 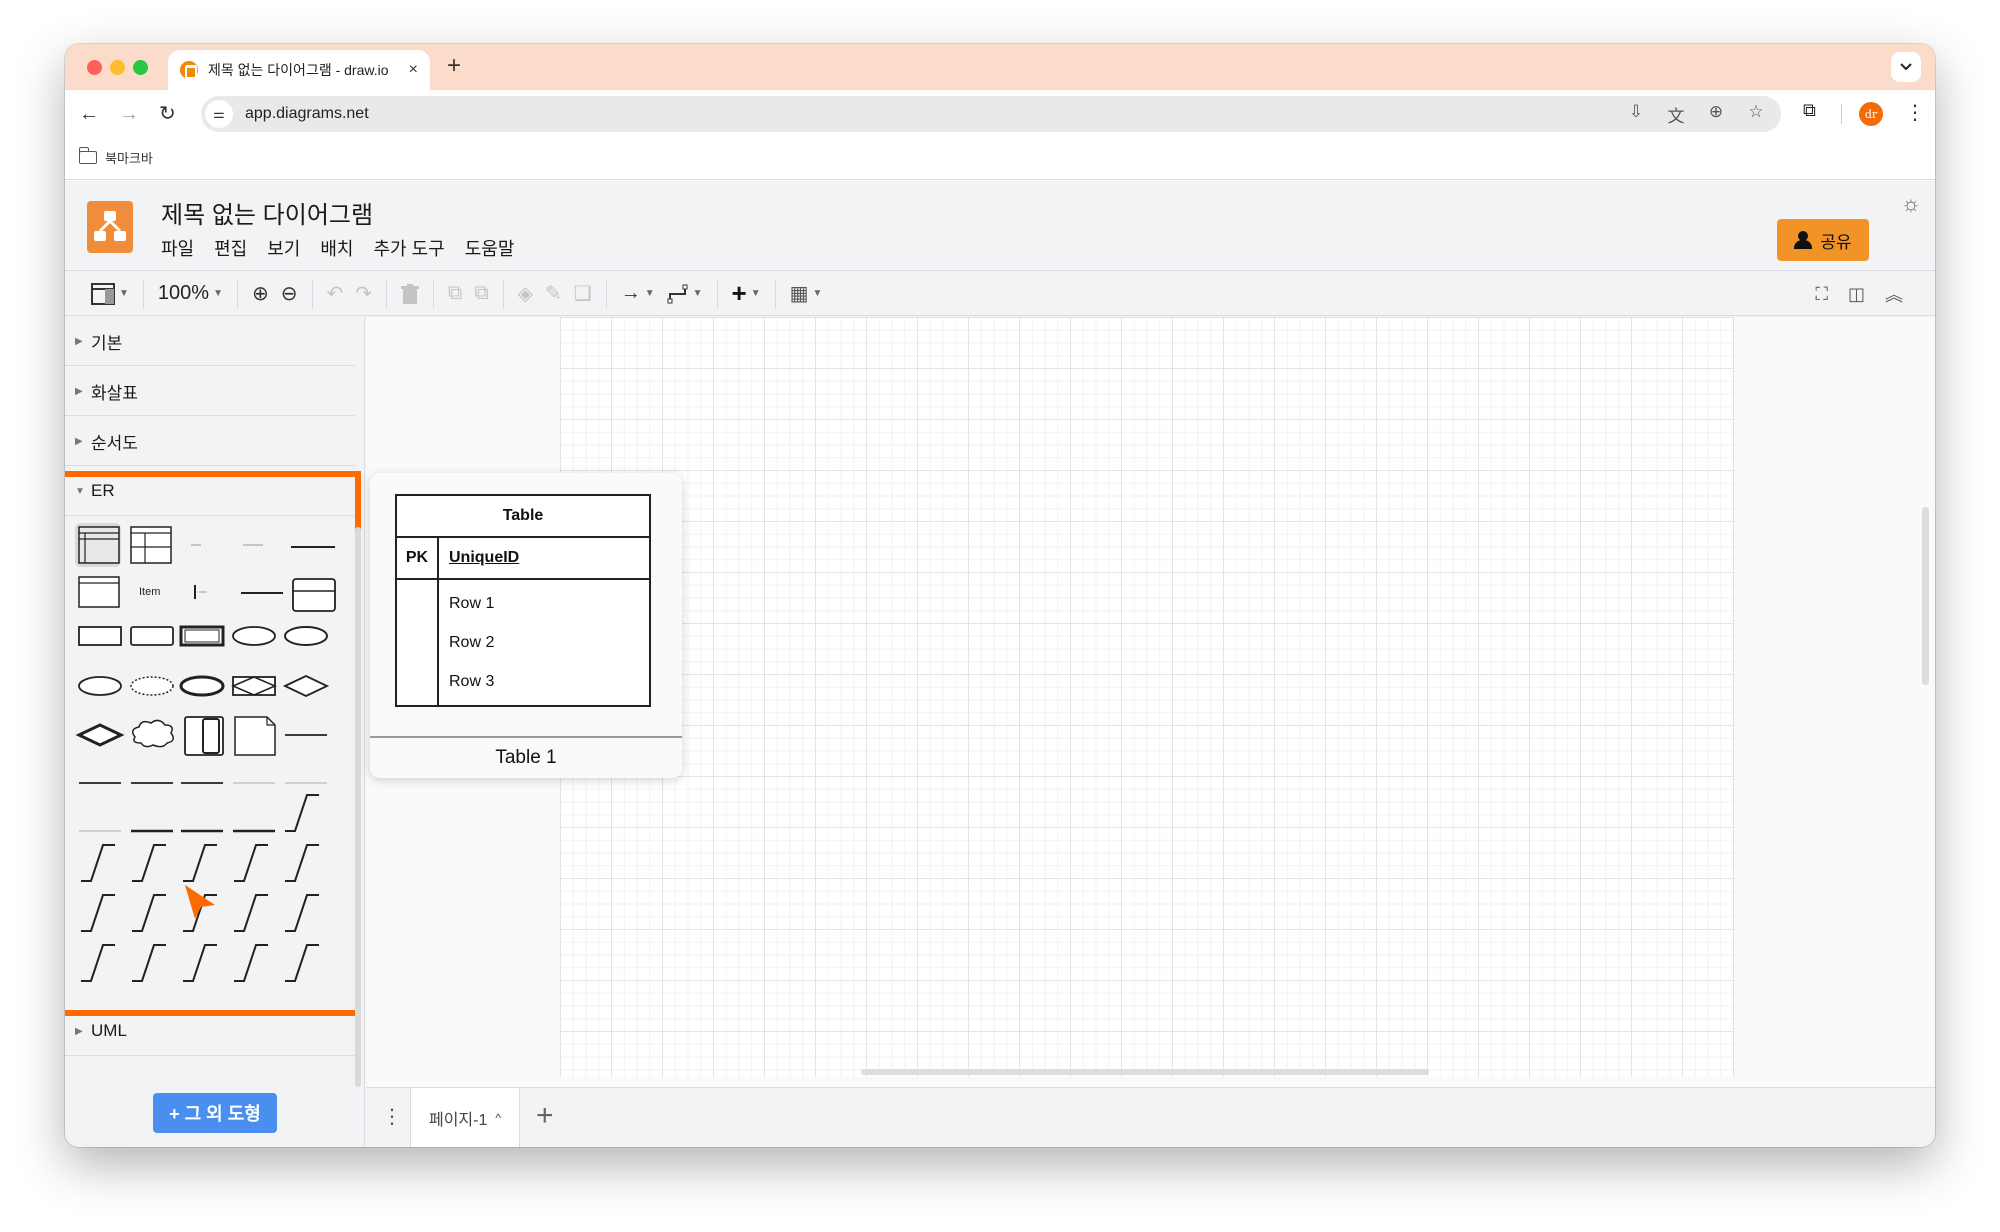 I want to click on to-front-button: ⧉, so click(x=455, y=294).